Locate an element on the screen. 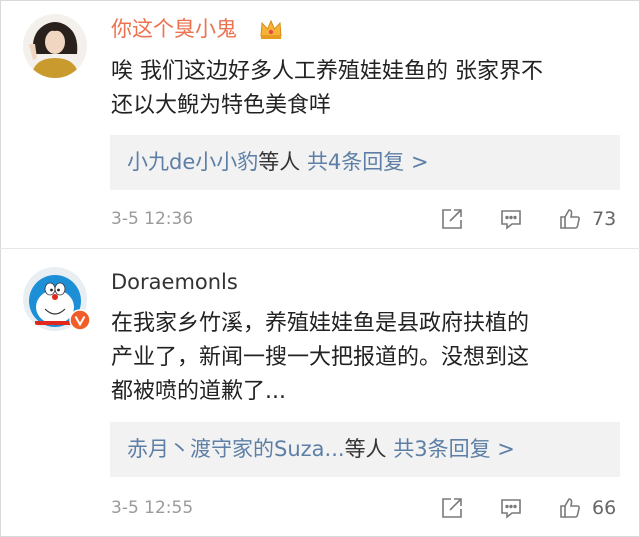  reply-preview: 赤月丶渡守家的Suza...等人 共3条回复 > is located at coordinates (365, 449).